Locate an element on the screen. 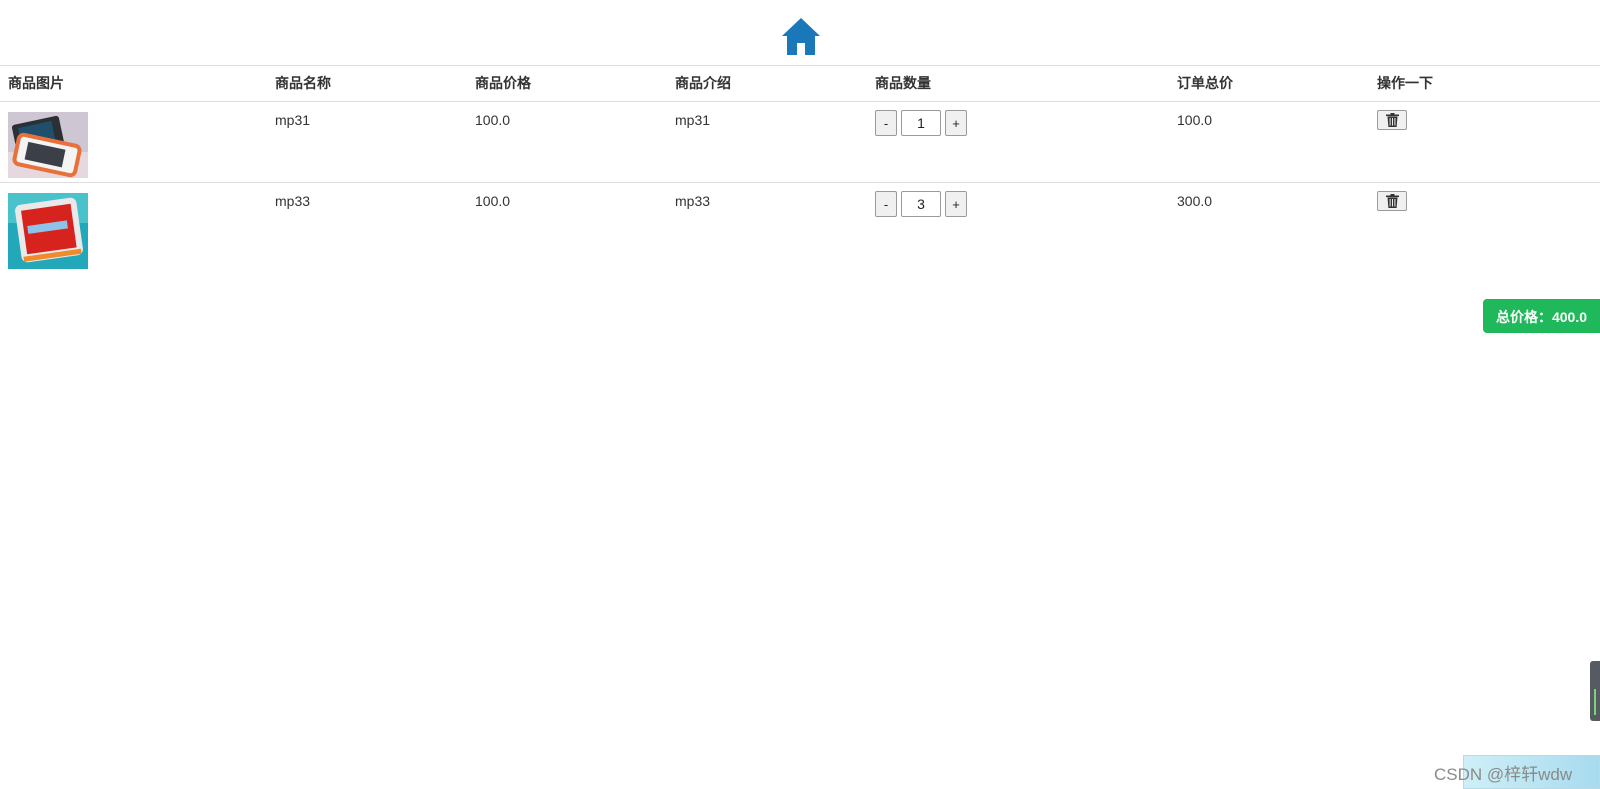 This screenshot has height=789, width=1600. order-subtotal: 300.0 is located at coordinates (1269, 228).